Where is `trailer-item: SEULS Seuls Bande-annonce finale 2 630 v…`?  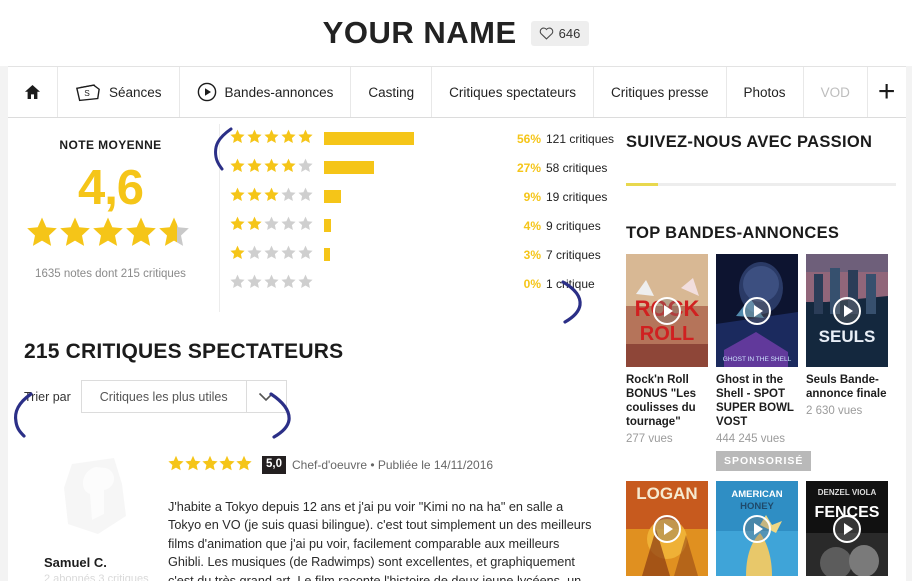
trailer-item: SEULS Seuls Bande-annonce finale 2 630 v… is located at coordinates (847, 362).